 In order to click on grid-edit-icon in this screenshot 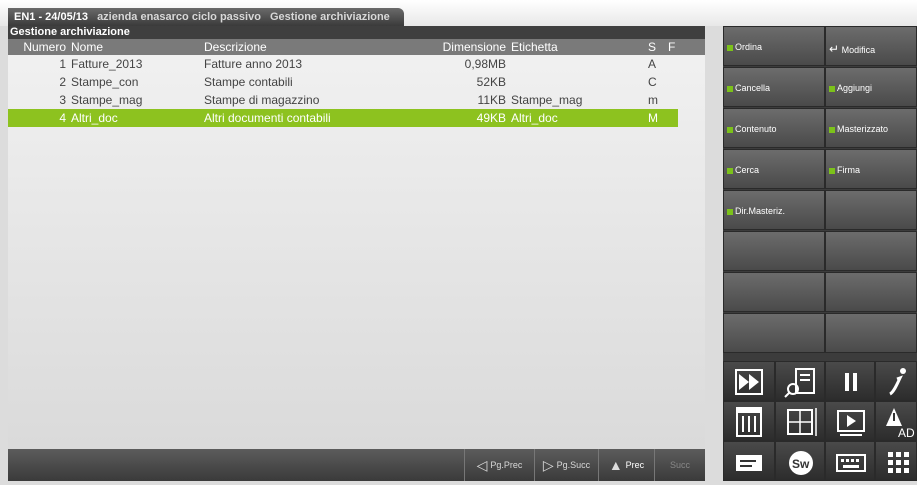, I will do `click(802, 422)`.